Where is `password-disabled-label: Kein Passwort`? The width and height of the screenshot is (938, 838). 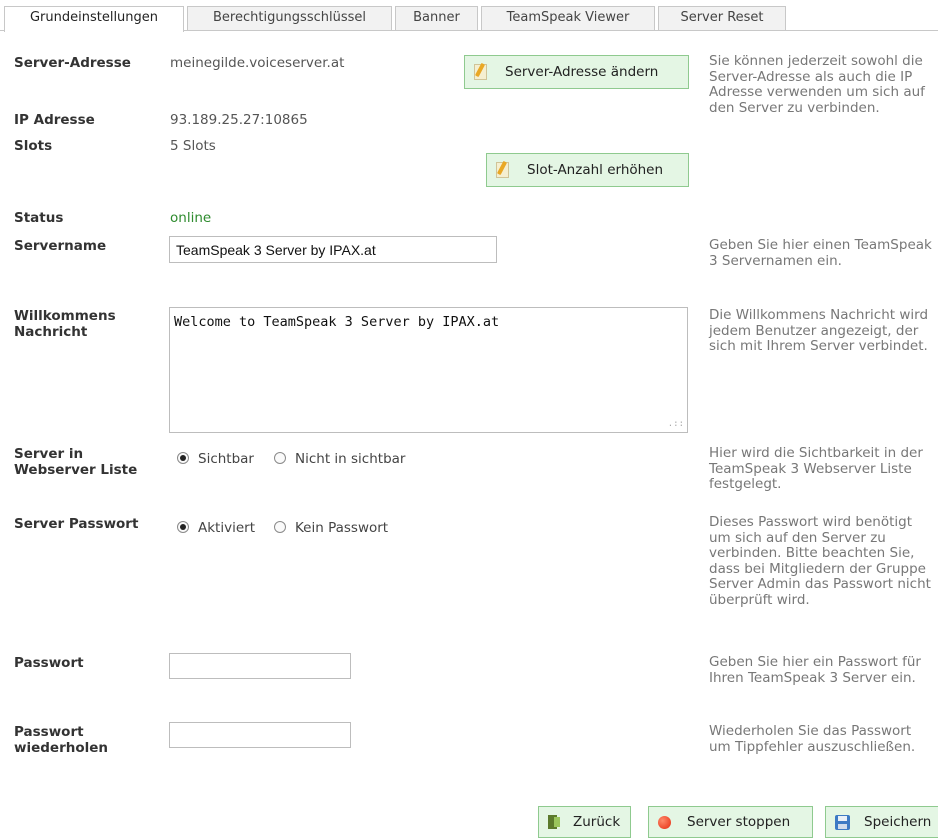
password-disabled-label: Kein Passwort is located at coordinates (341, 528).